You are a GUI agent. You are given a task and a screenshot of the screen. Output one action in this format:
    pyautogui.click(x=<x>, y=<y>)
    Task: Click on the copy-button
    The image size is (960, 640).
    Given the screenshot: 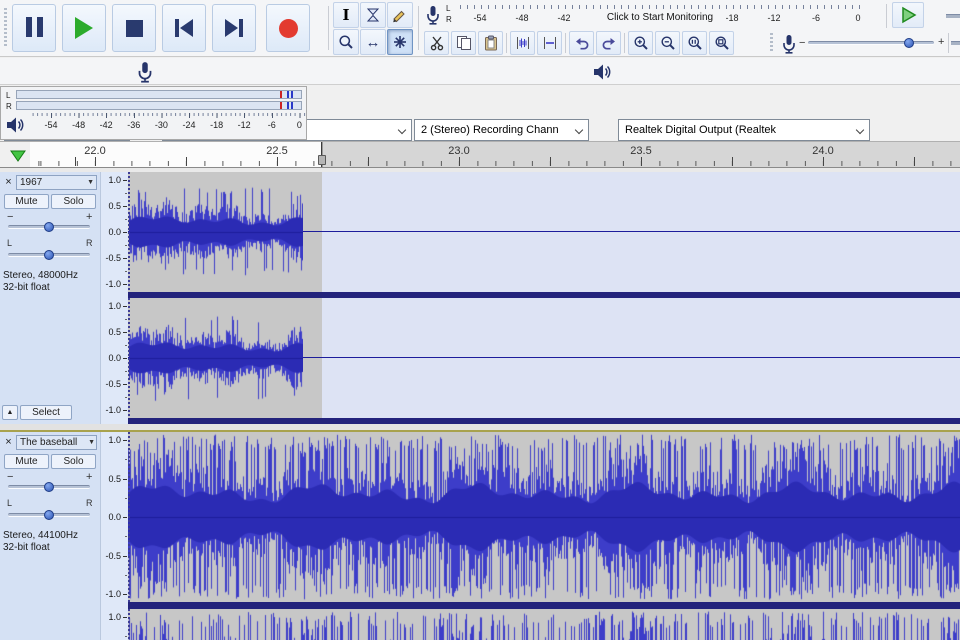 What is the action you would take?
    pyautogui.click(x=463, y=43)
    